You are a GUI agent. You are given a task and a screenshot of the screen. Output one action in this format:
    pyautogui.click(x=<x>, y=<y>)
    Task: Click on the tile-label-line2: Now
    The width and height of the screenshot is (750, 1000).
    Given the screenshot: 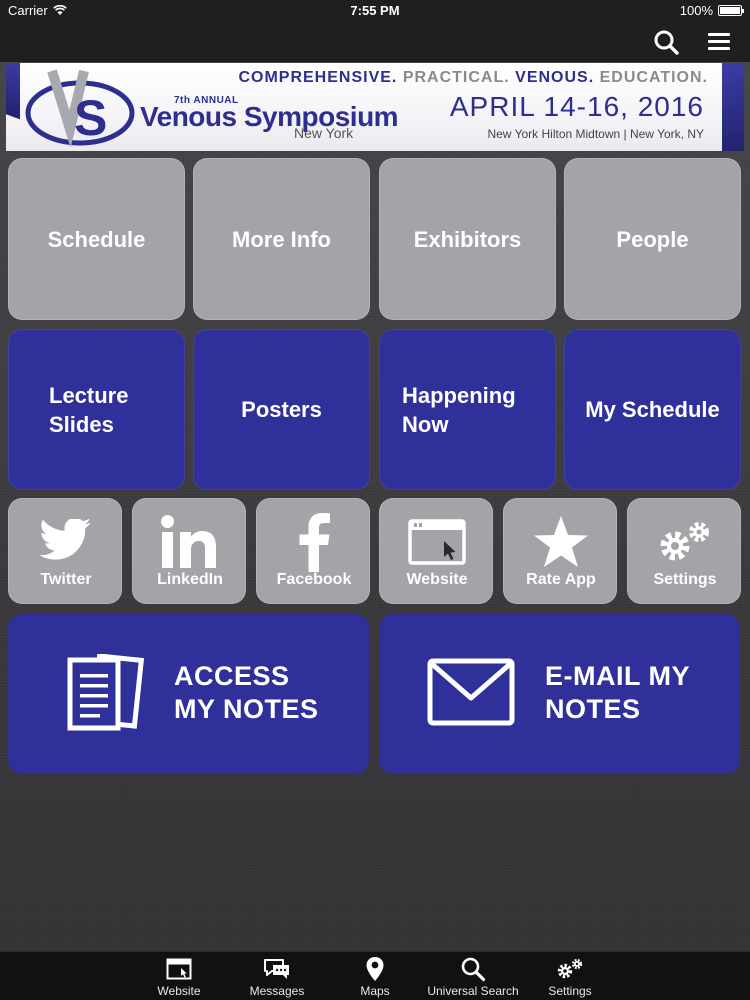 What is the action you would take?
    pyautogui.click(x=425, y=424)
    